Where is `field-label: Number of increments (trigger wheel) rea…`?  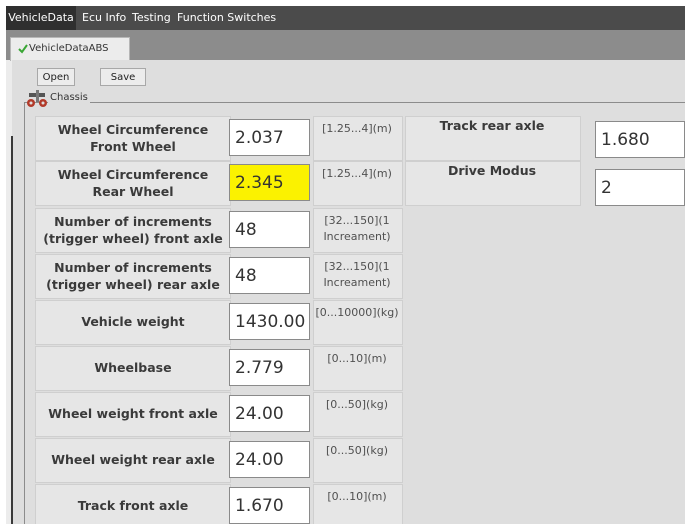
field-label: Number of increments (trigger wheel) rea… is located at coordinates (133, 275).